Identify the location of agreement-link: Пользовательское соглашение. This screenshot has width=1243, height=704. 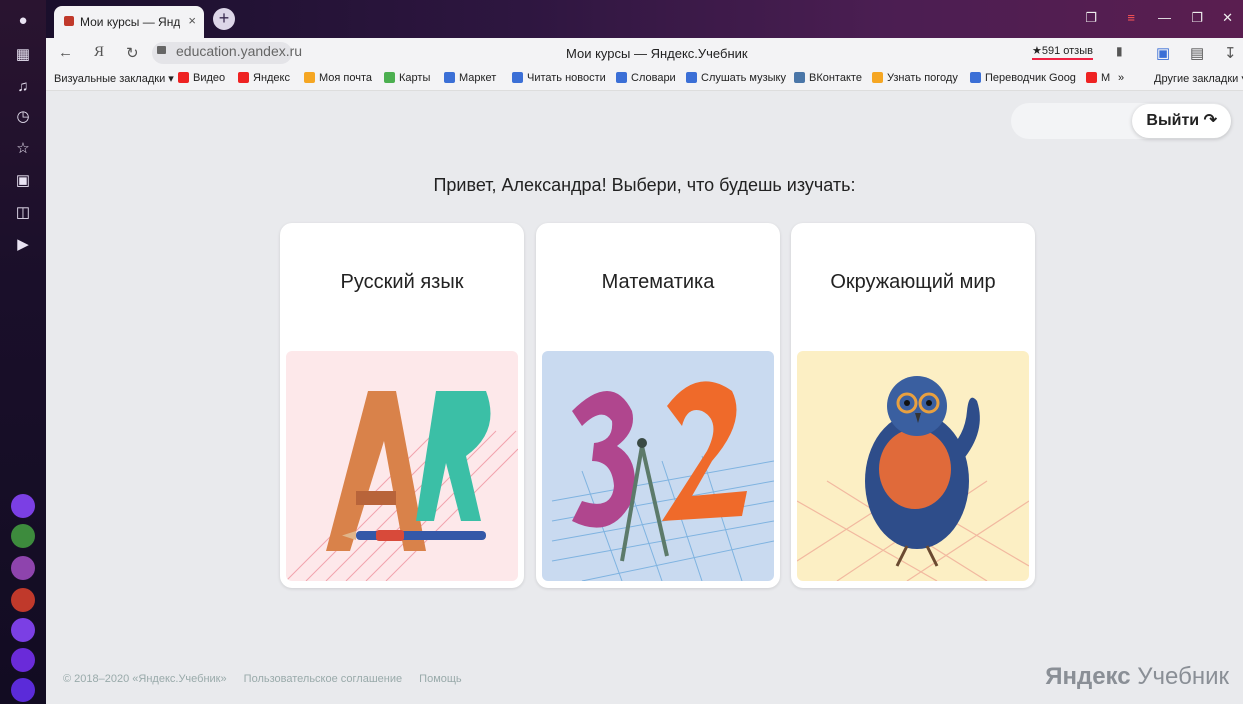
(323, 679).